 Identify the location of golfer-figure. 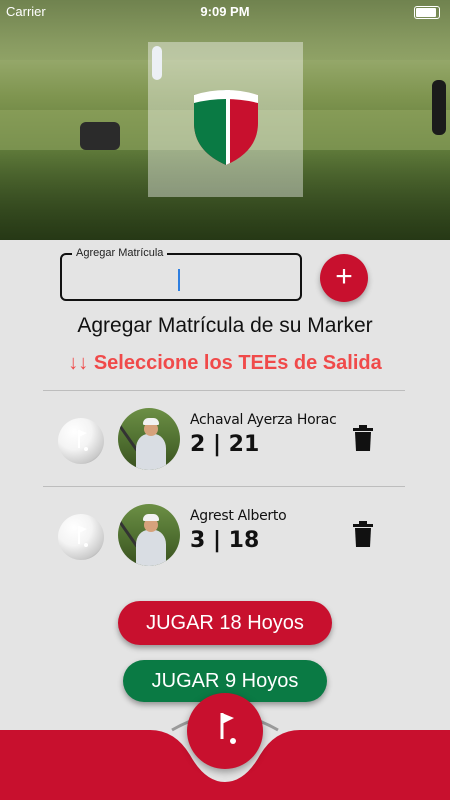
(439, 107).